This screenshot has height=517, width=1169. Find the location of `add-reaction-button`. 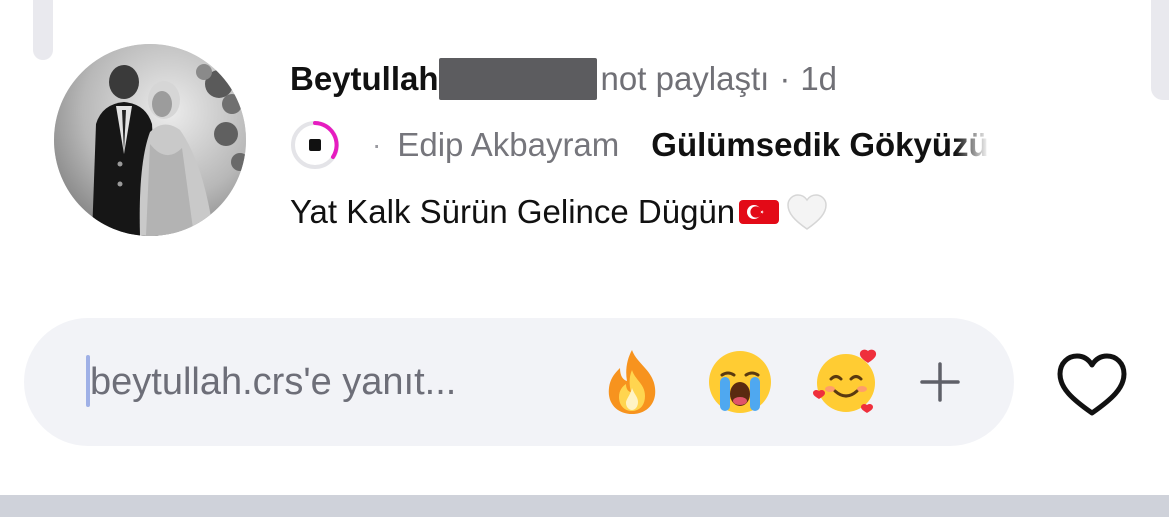

add-reaction-button is located at coordinates (940, 382).